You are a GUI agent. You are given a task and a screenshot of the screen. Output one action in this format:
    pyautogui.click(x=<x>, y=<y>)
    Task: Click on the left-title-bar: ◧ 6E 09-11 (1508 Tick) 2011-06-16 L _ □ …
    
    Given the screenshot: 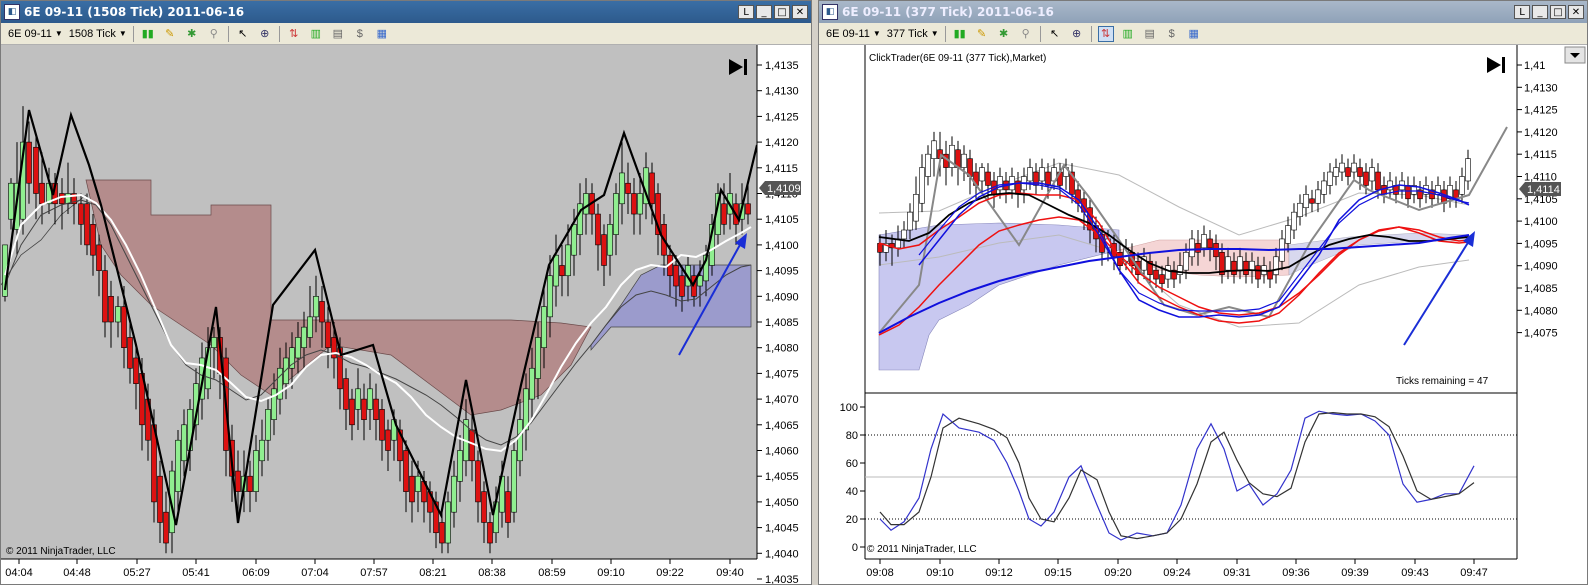 What is the action you would take?
    pyautogui.click(x=406, y=12)
    